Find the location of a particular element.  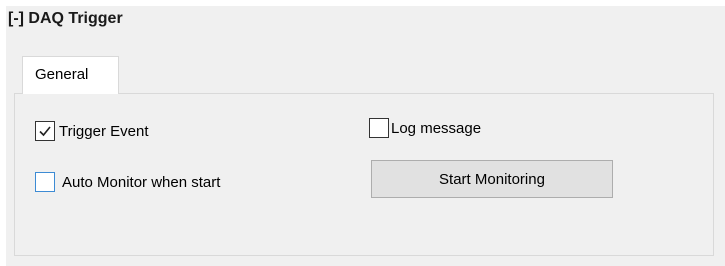

checkbox-checked-icon is located at coordinates (45, 131).